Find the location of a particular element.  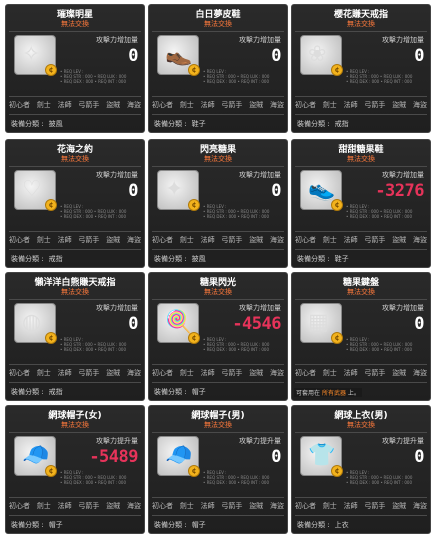

equip-category: 裝備分類 : 戒指 is located at coordinates (37, 259).